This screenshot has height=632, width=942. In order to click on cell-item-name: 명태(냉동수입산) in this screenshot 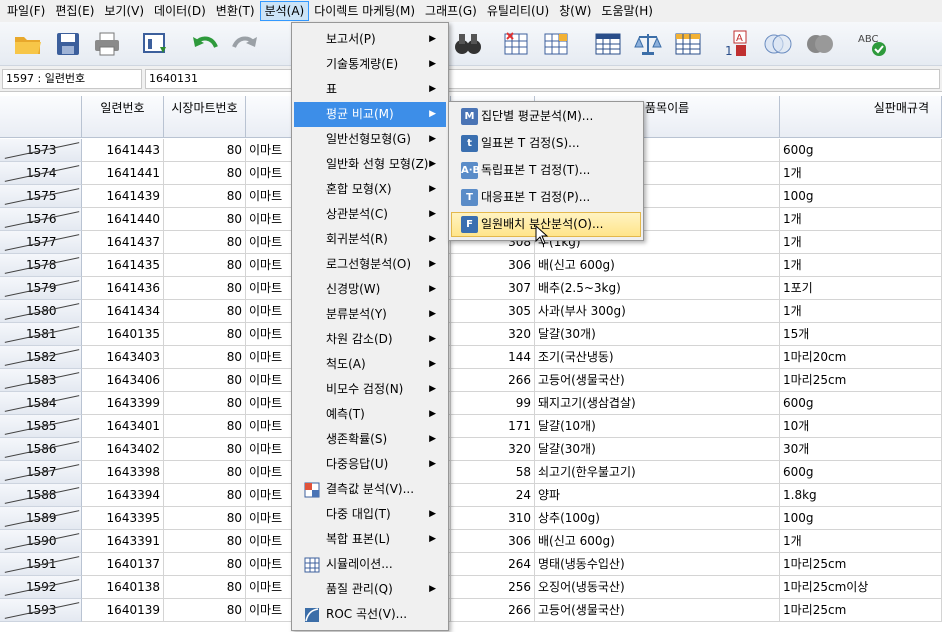, I will do `click(657, 564)`.